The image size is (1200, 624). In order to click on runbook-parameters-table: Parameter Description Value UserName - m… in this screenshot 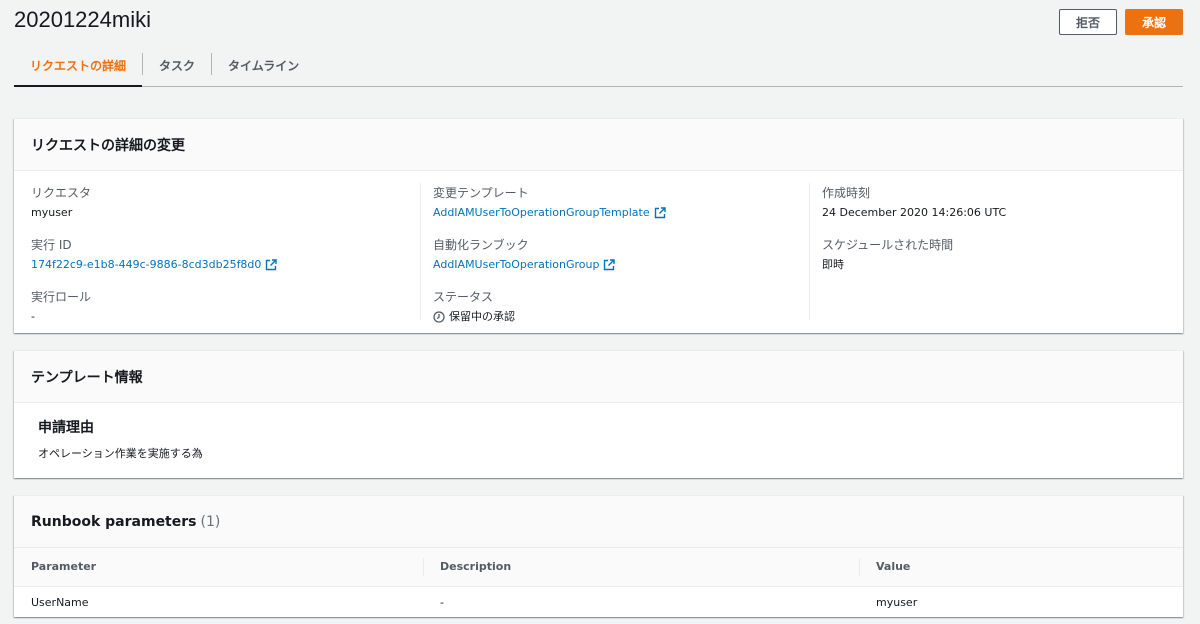, I will do `click(598, 583)`.